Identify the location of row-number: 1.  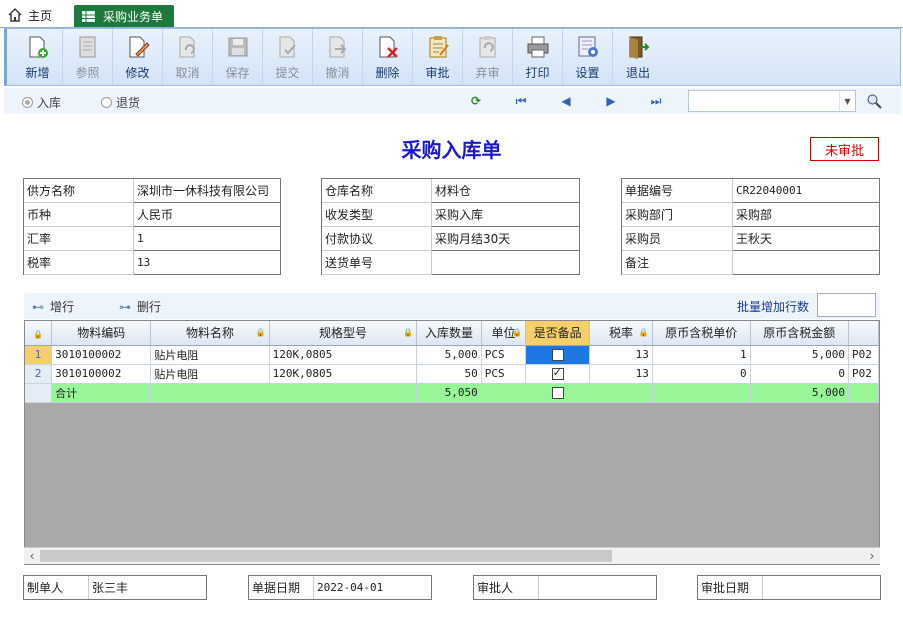
(39, 355).